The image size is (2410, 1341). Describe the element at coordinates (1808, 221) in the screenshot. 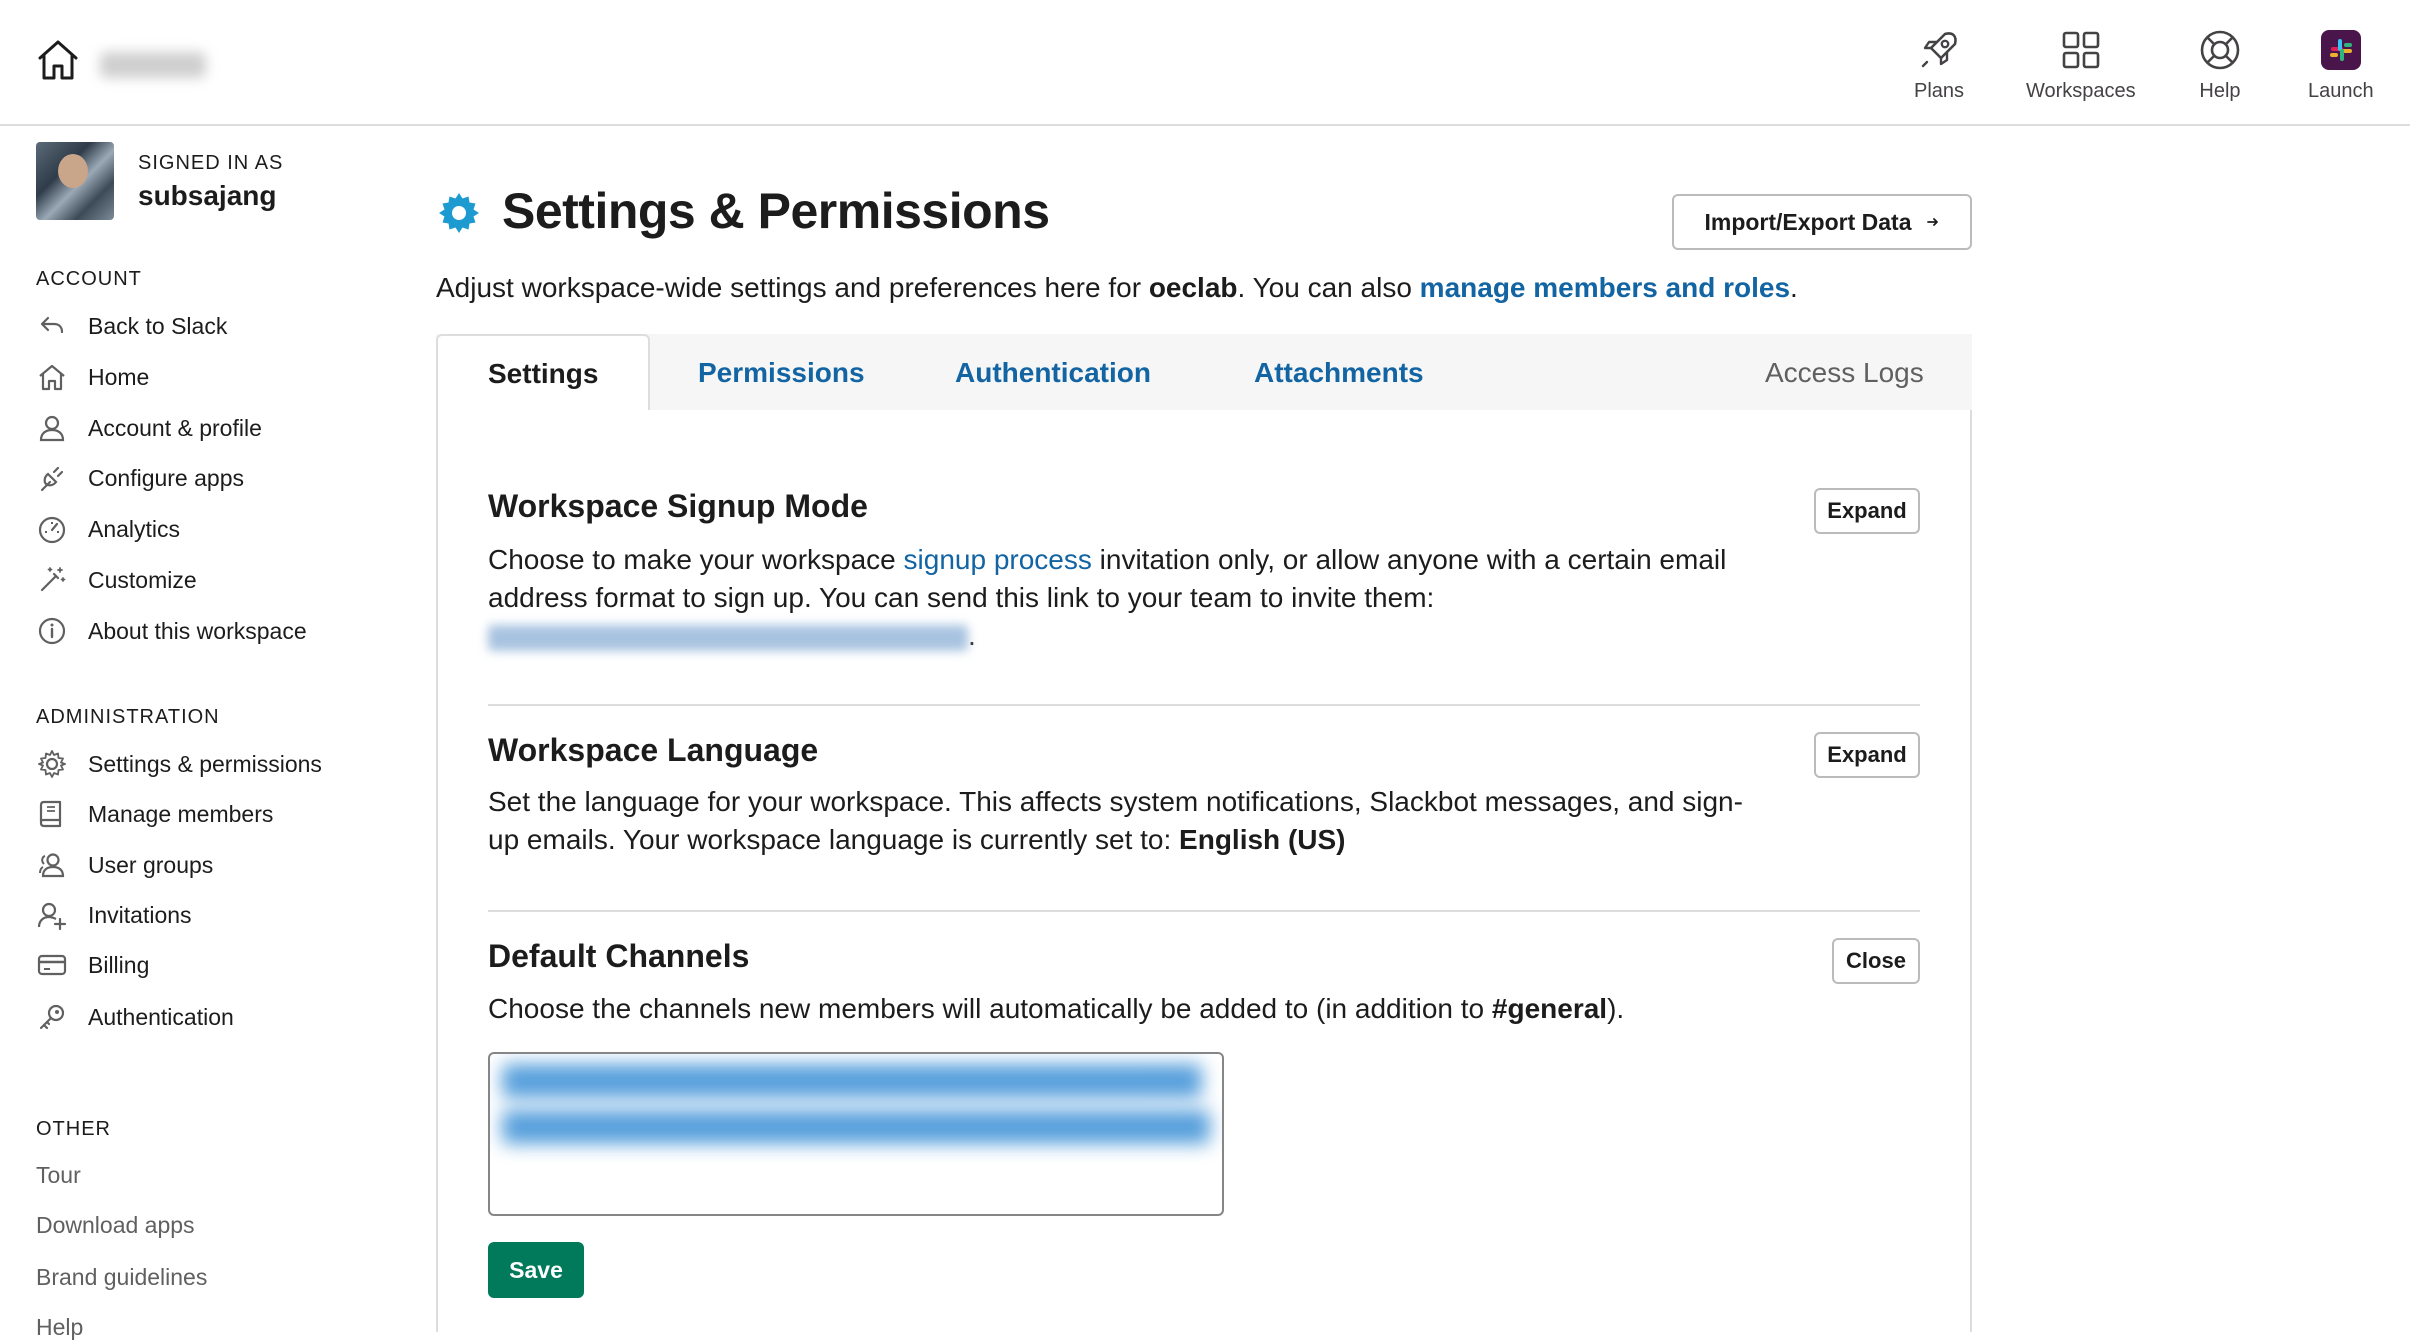

I see `import-export-label: Import/Export Data` at that location.